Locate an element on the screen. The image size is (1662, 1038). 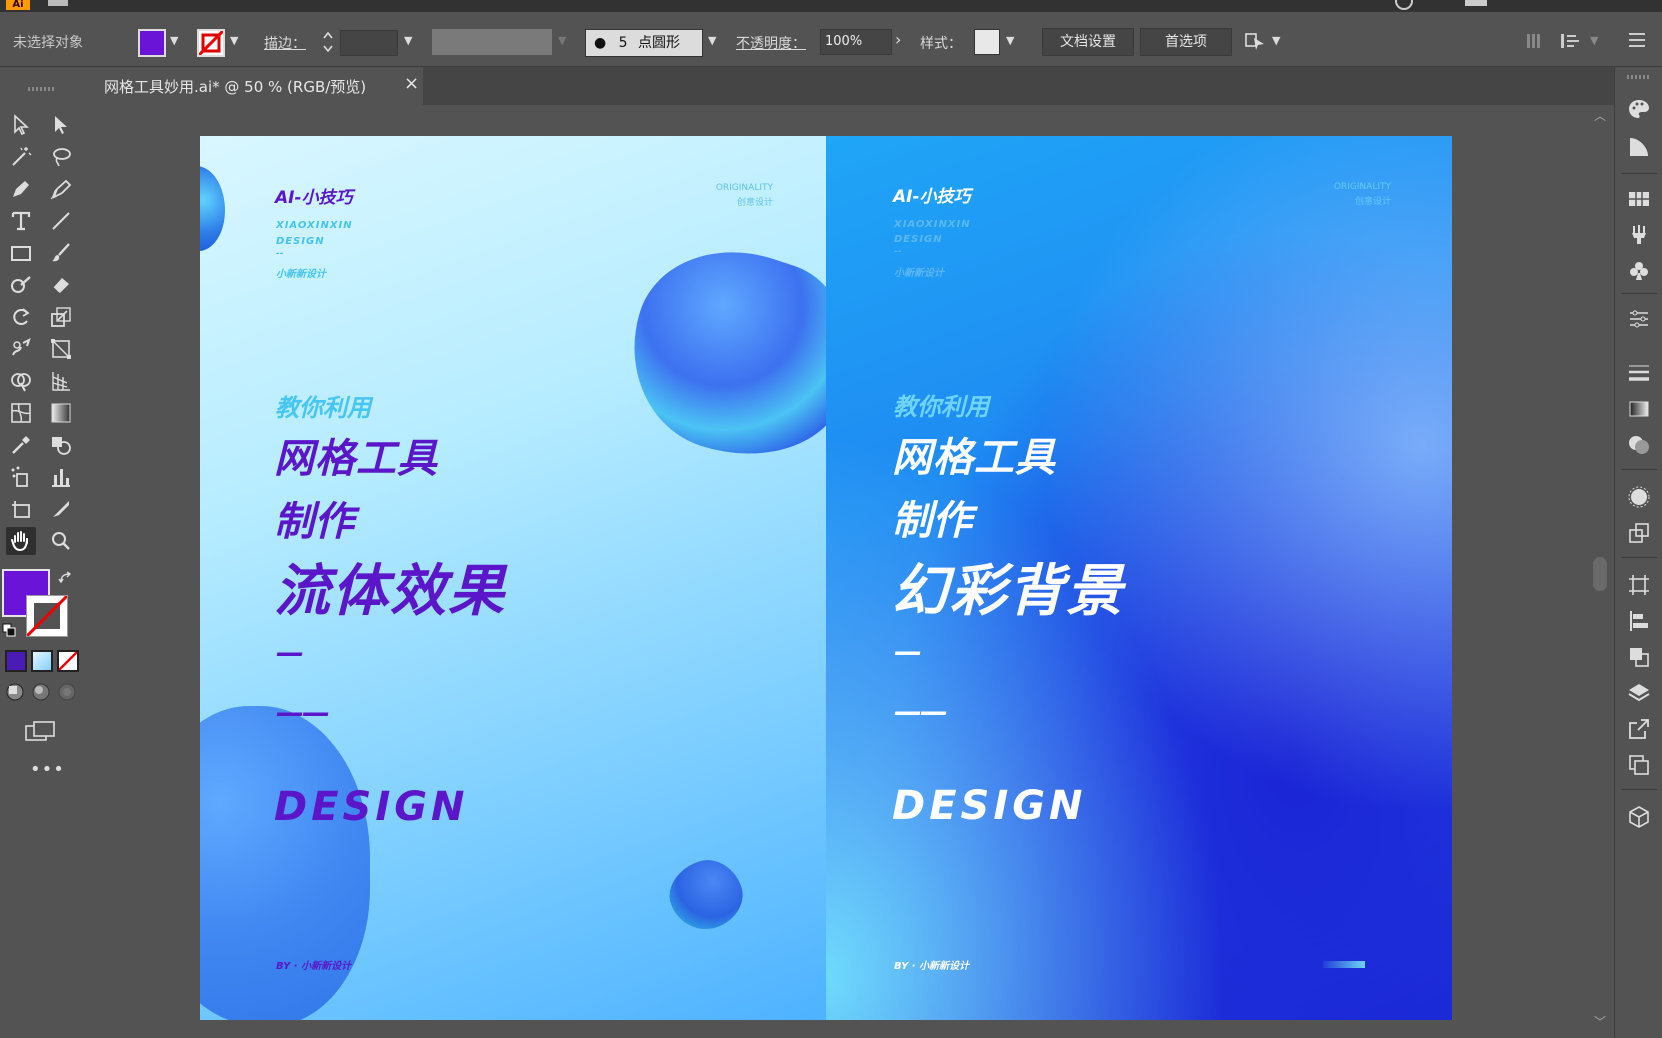
pathfinder-panel-icon is located at coordinates (1640, 658).